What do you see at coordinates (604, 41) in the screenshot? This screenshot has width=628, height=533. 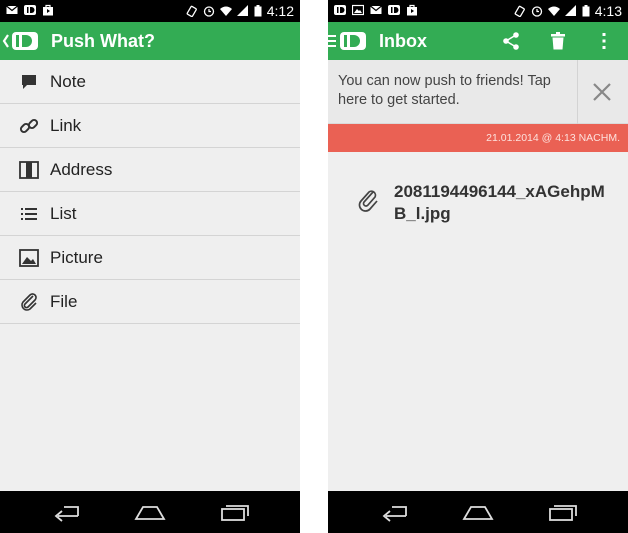 I see `overflow-menu-icon` at bounding box center [604, 41].